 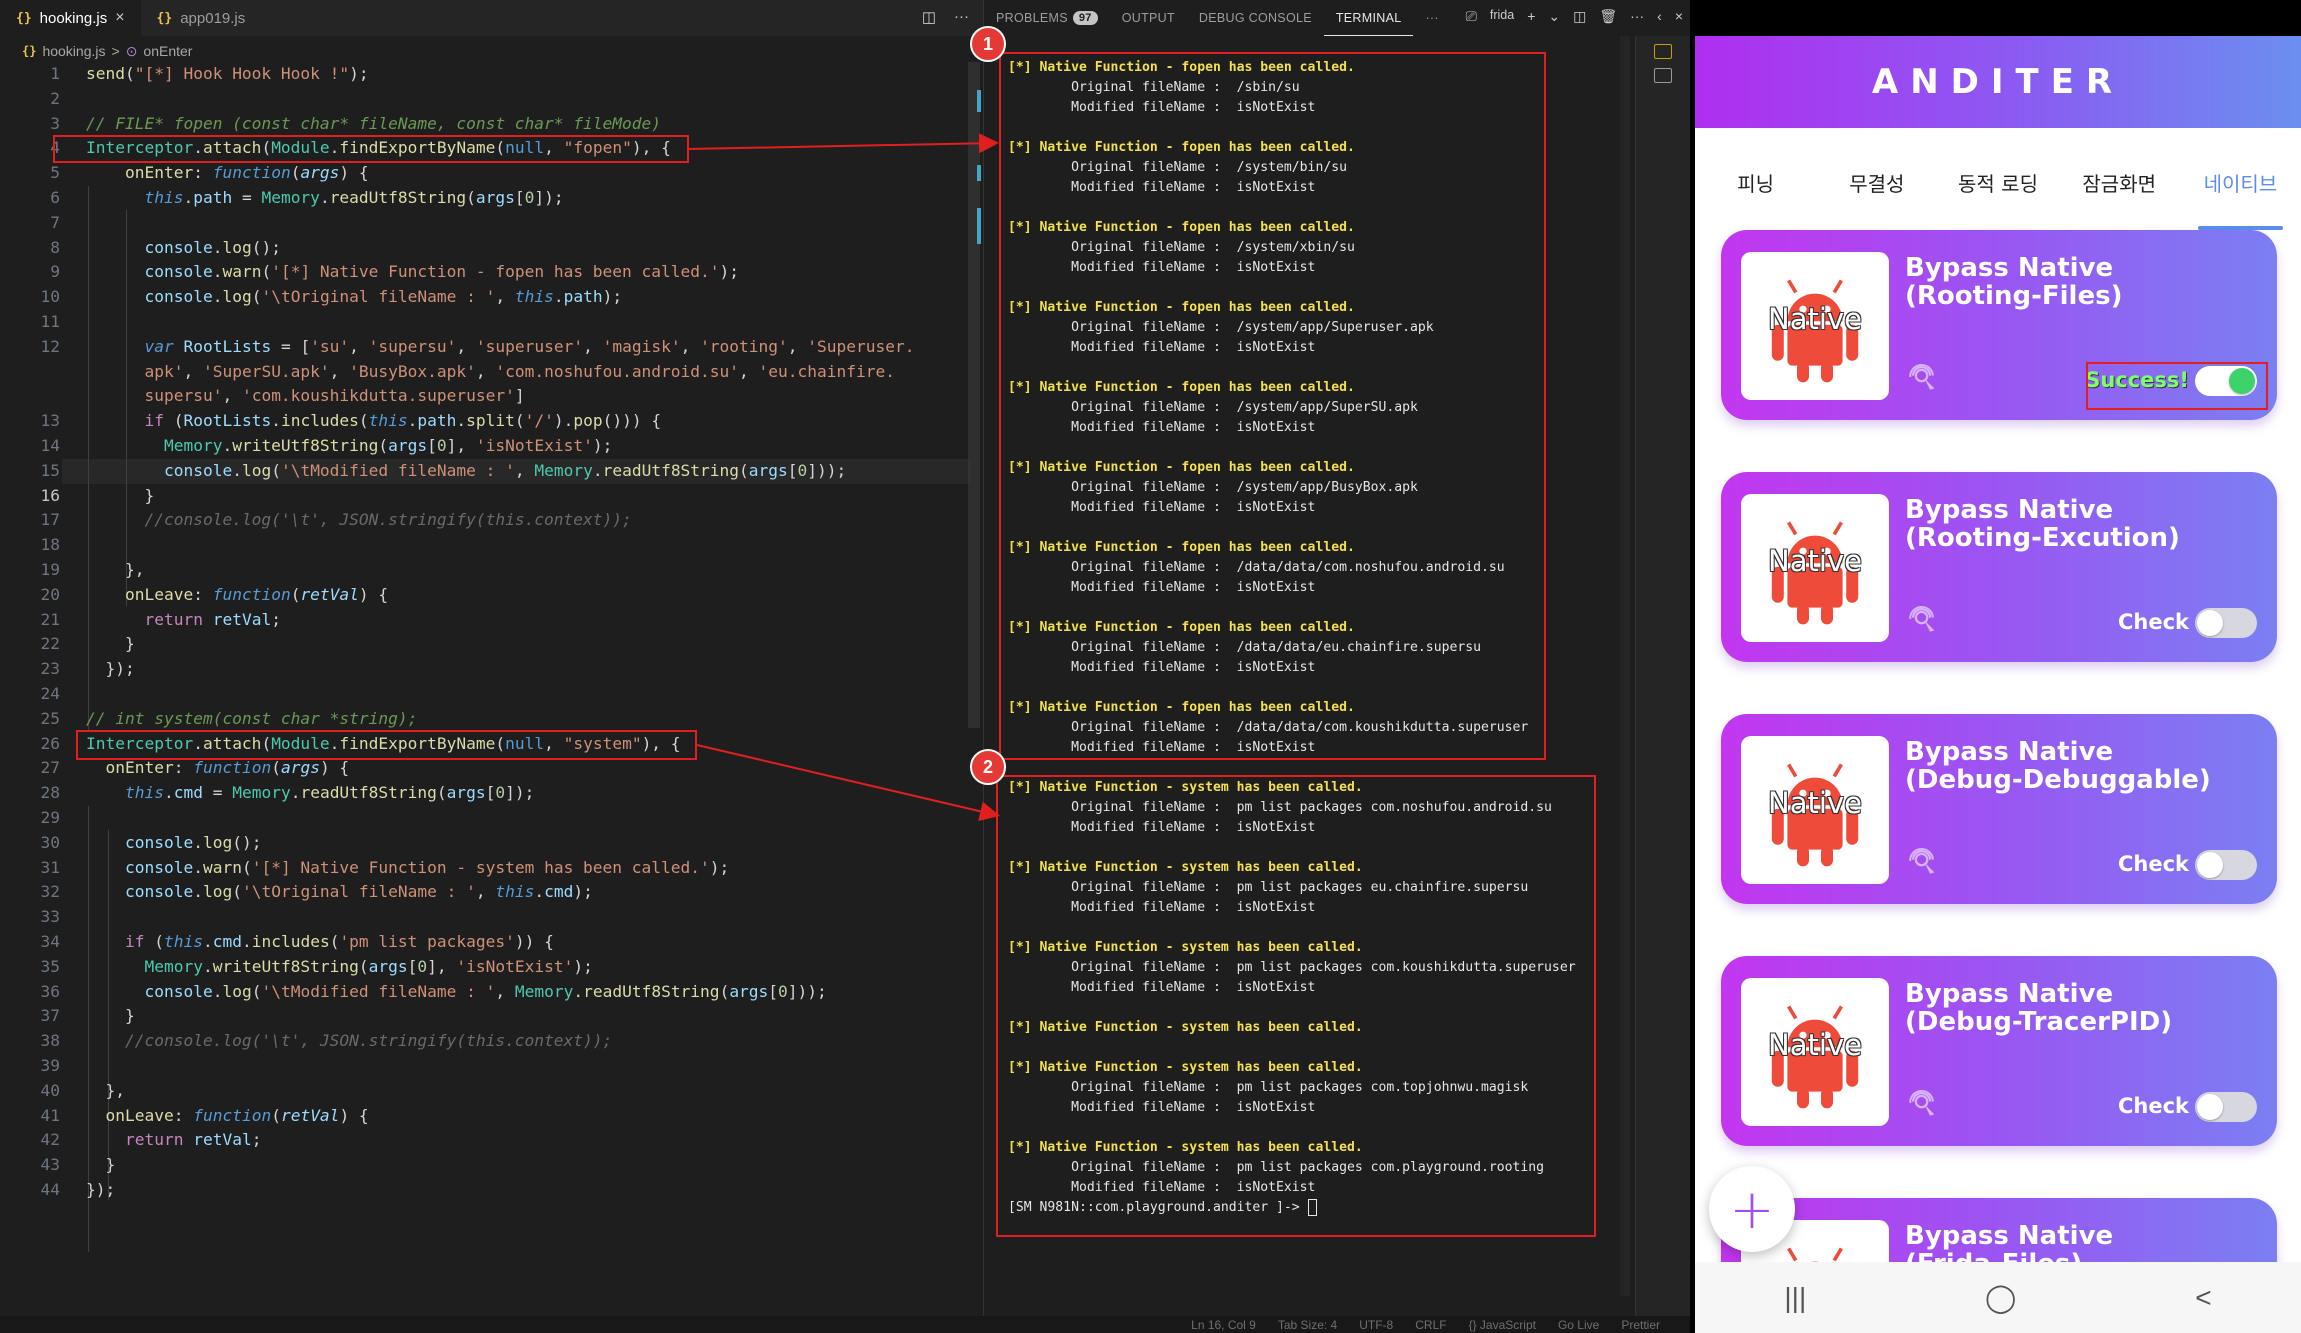 I want to click on line-number: 29, so click(x=50, y=817).